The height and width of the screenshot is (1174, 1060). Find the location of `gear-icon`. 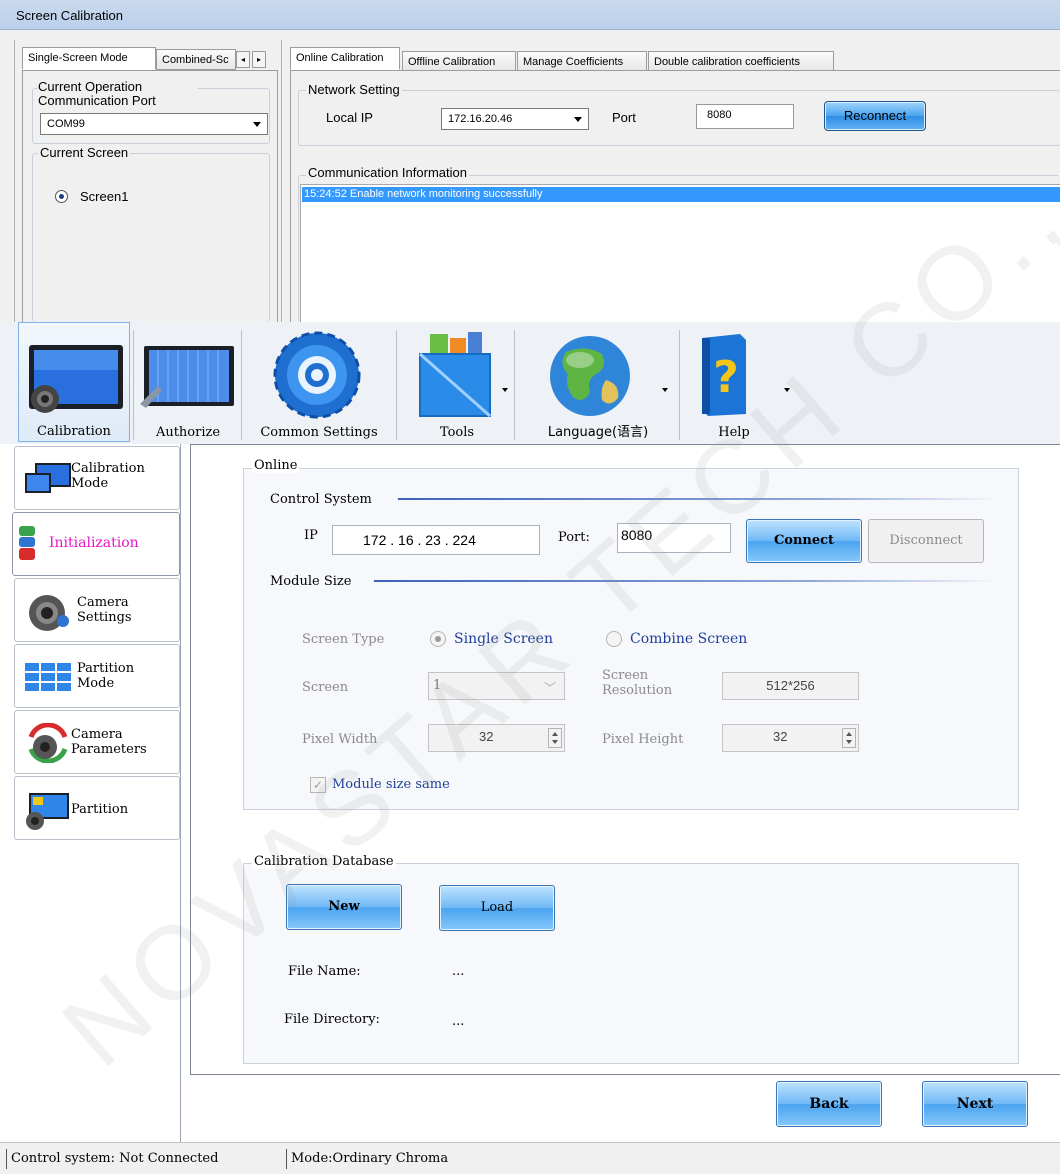

gear-icon is located at coordinates (317, 375).